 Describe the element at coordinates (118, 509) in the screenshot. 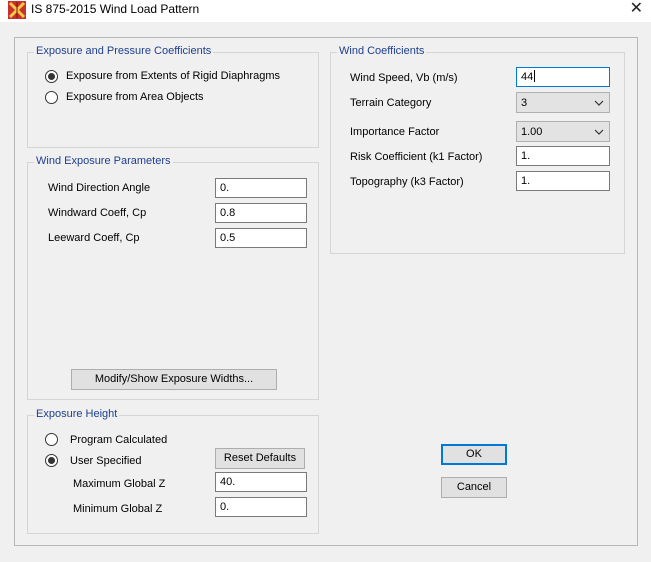

I see `min-z-label: Minimum Global Z` at that location.